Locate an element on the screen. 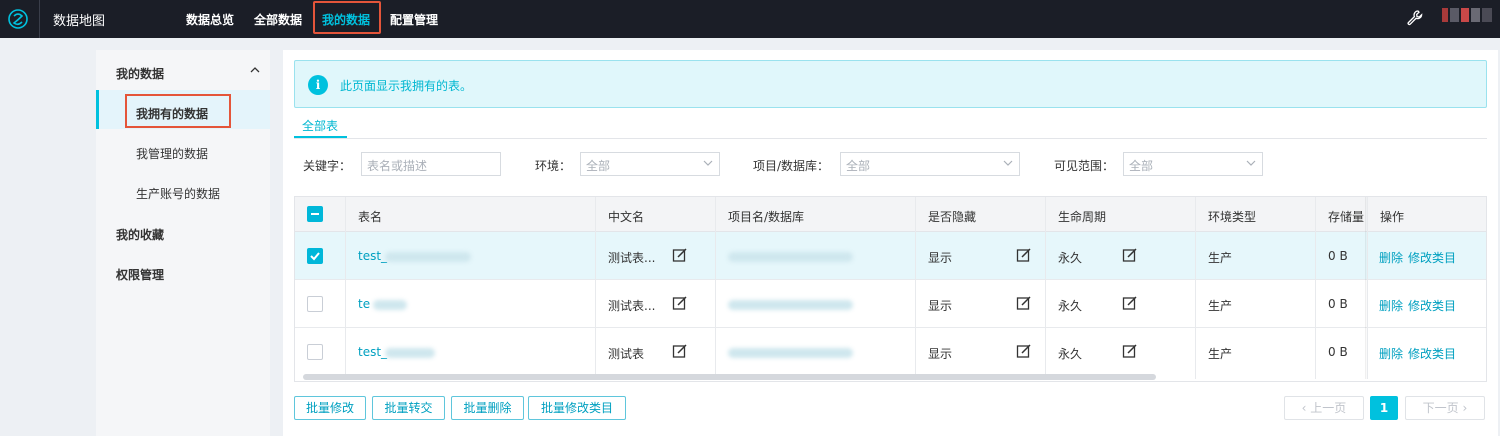 The width and height of the screenshot is (1500, 436). chevron-up-icon is located at coordinates (255, 70).